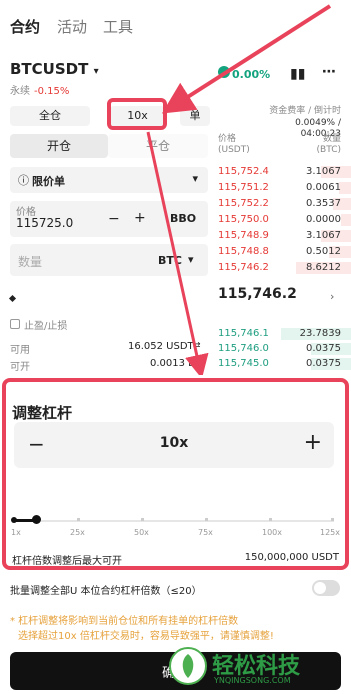 Image resolution: width=351 pixels, height=694 pixels. What do you see at coordinates (326, 588) in the screenshot?
I see `batch-adjust-toggle` at bounding box center [326, 588].